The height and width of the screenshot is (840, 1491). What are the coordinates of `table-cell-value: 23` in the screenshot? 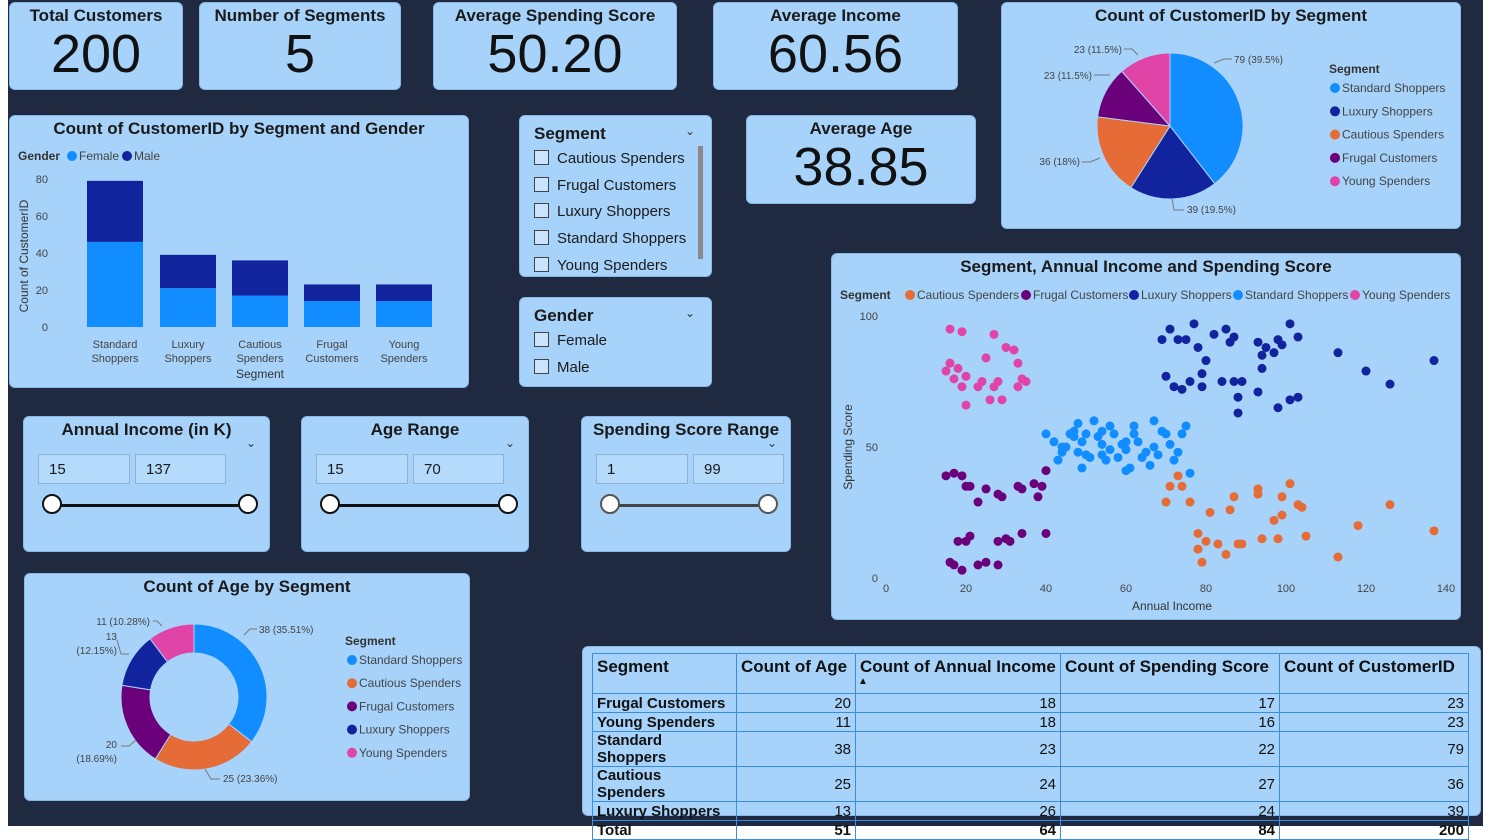 It's located at (1374, 722).